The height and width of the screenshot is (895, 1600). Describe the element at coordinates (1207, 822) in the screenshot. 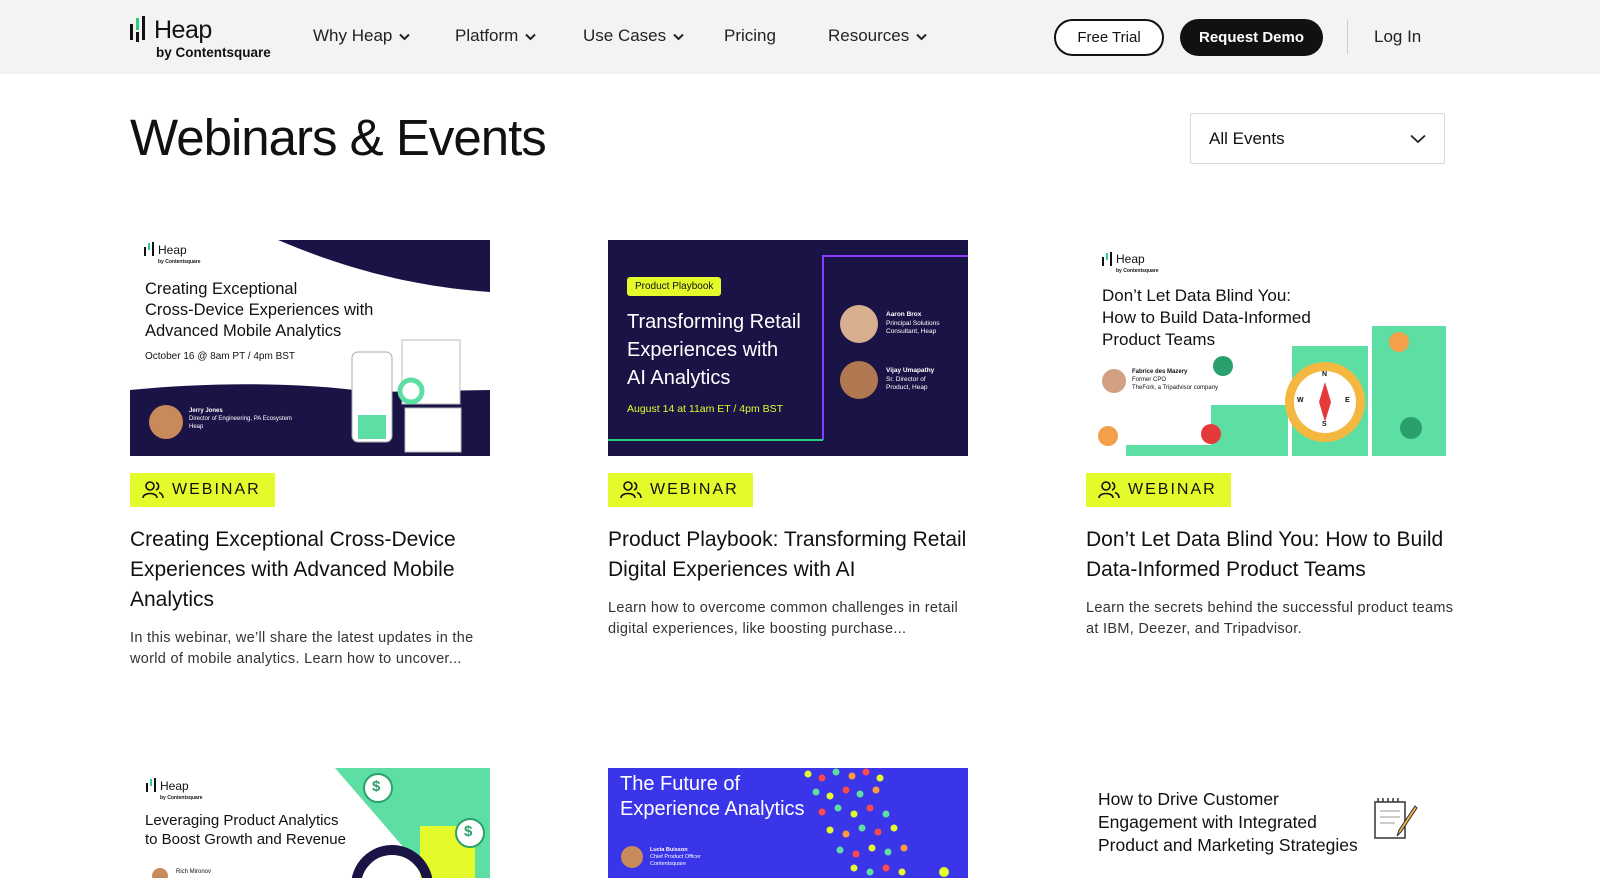

I see `thumb-headline: Engagement with Integrated` at that location.